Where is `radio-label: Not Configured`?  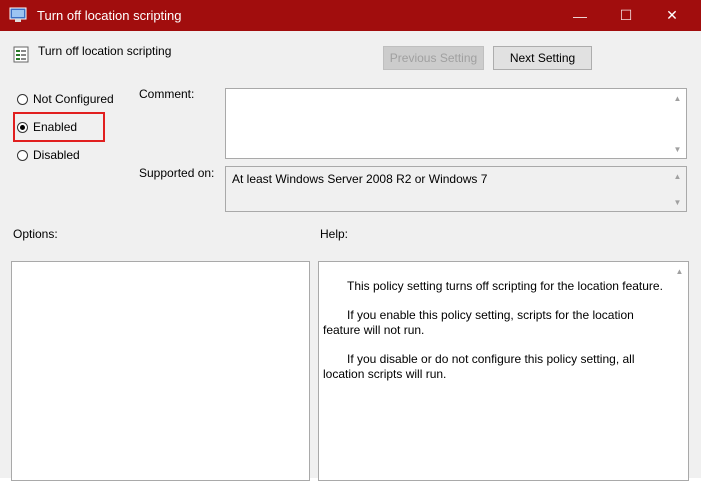
radio-label: Not Configured is located at coordinates (73, 99).